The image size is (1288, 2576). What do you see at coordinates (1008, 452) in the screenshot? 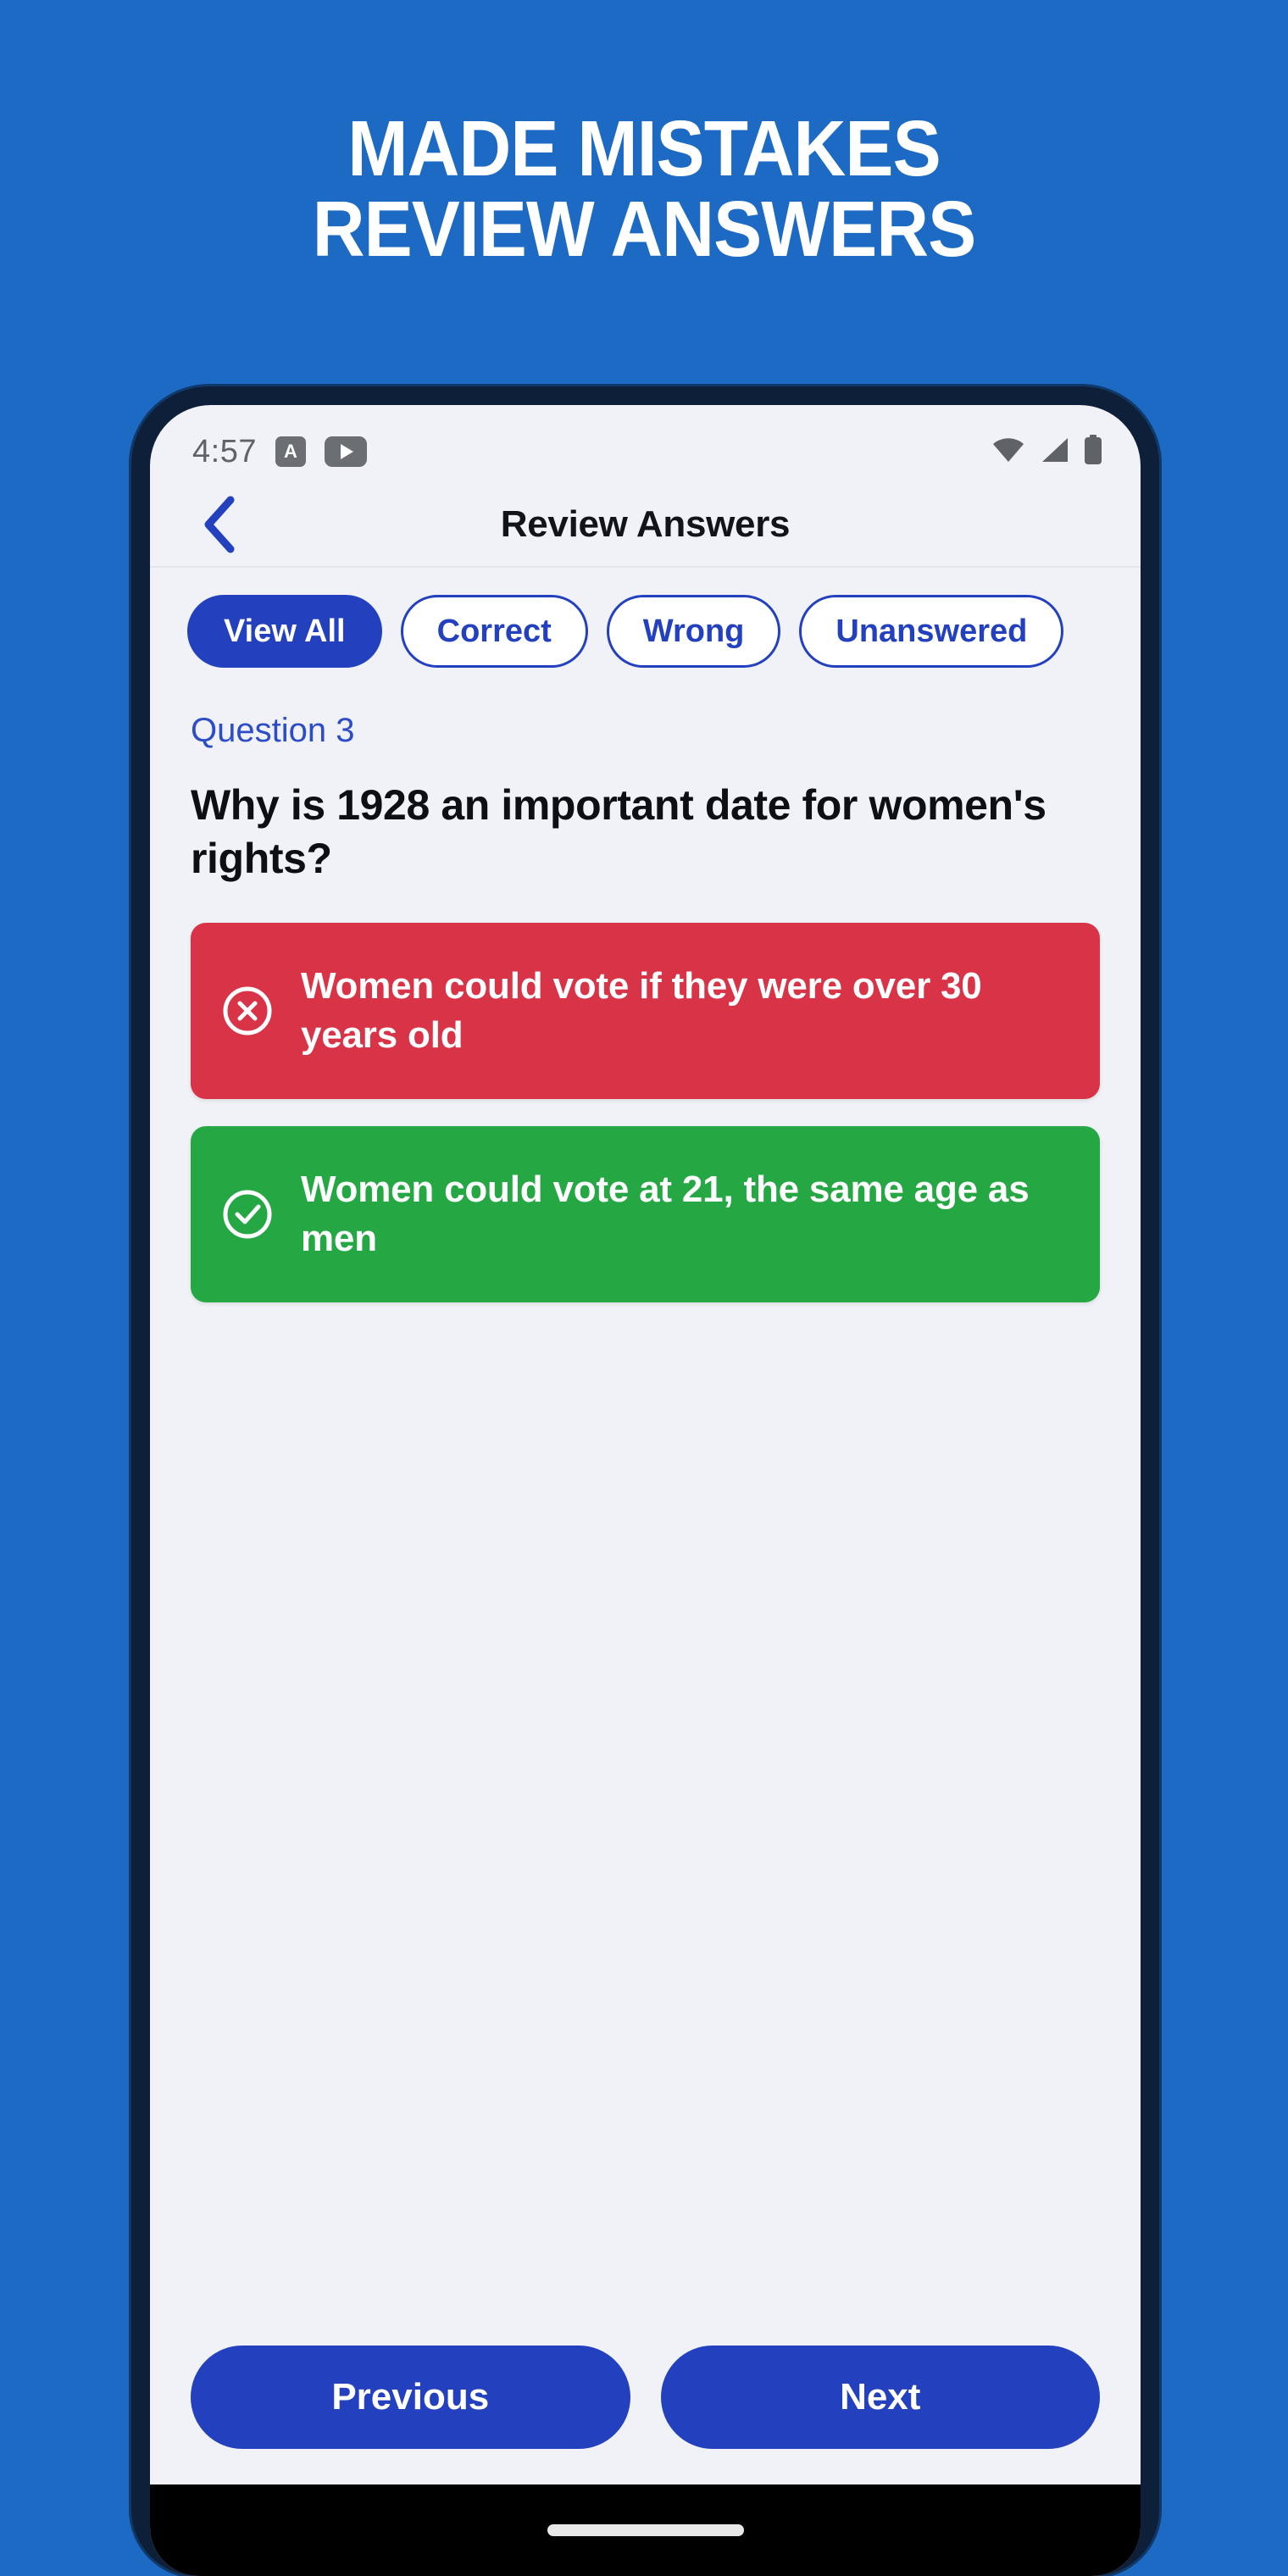
I see `wifi-icon` at bounding box center [1008, 452].